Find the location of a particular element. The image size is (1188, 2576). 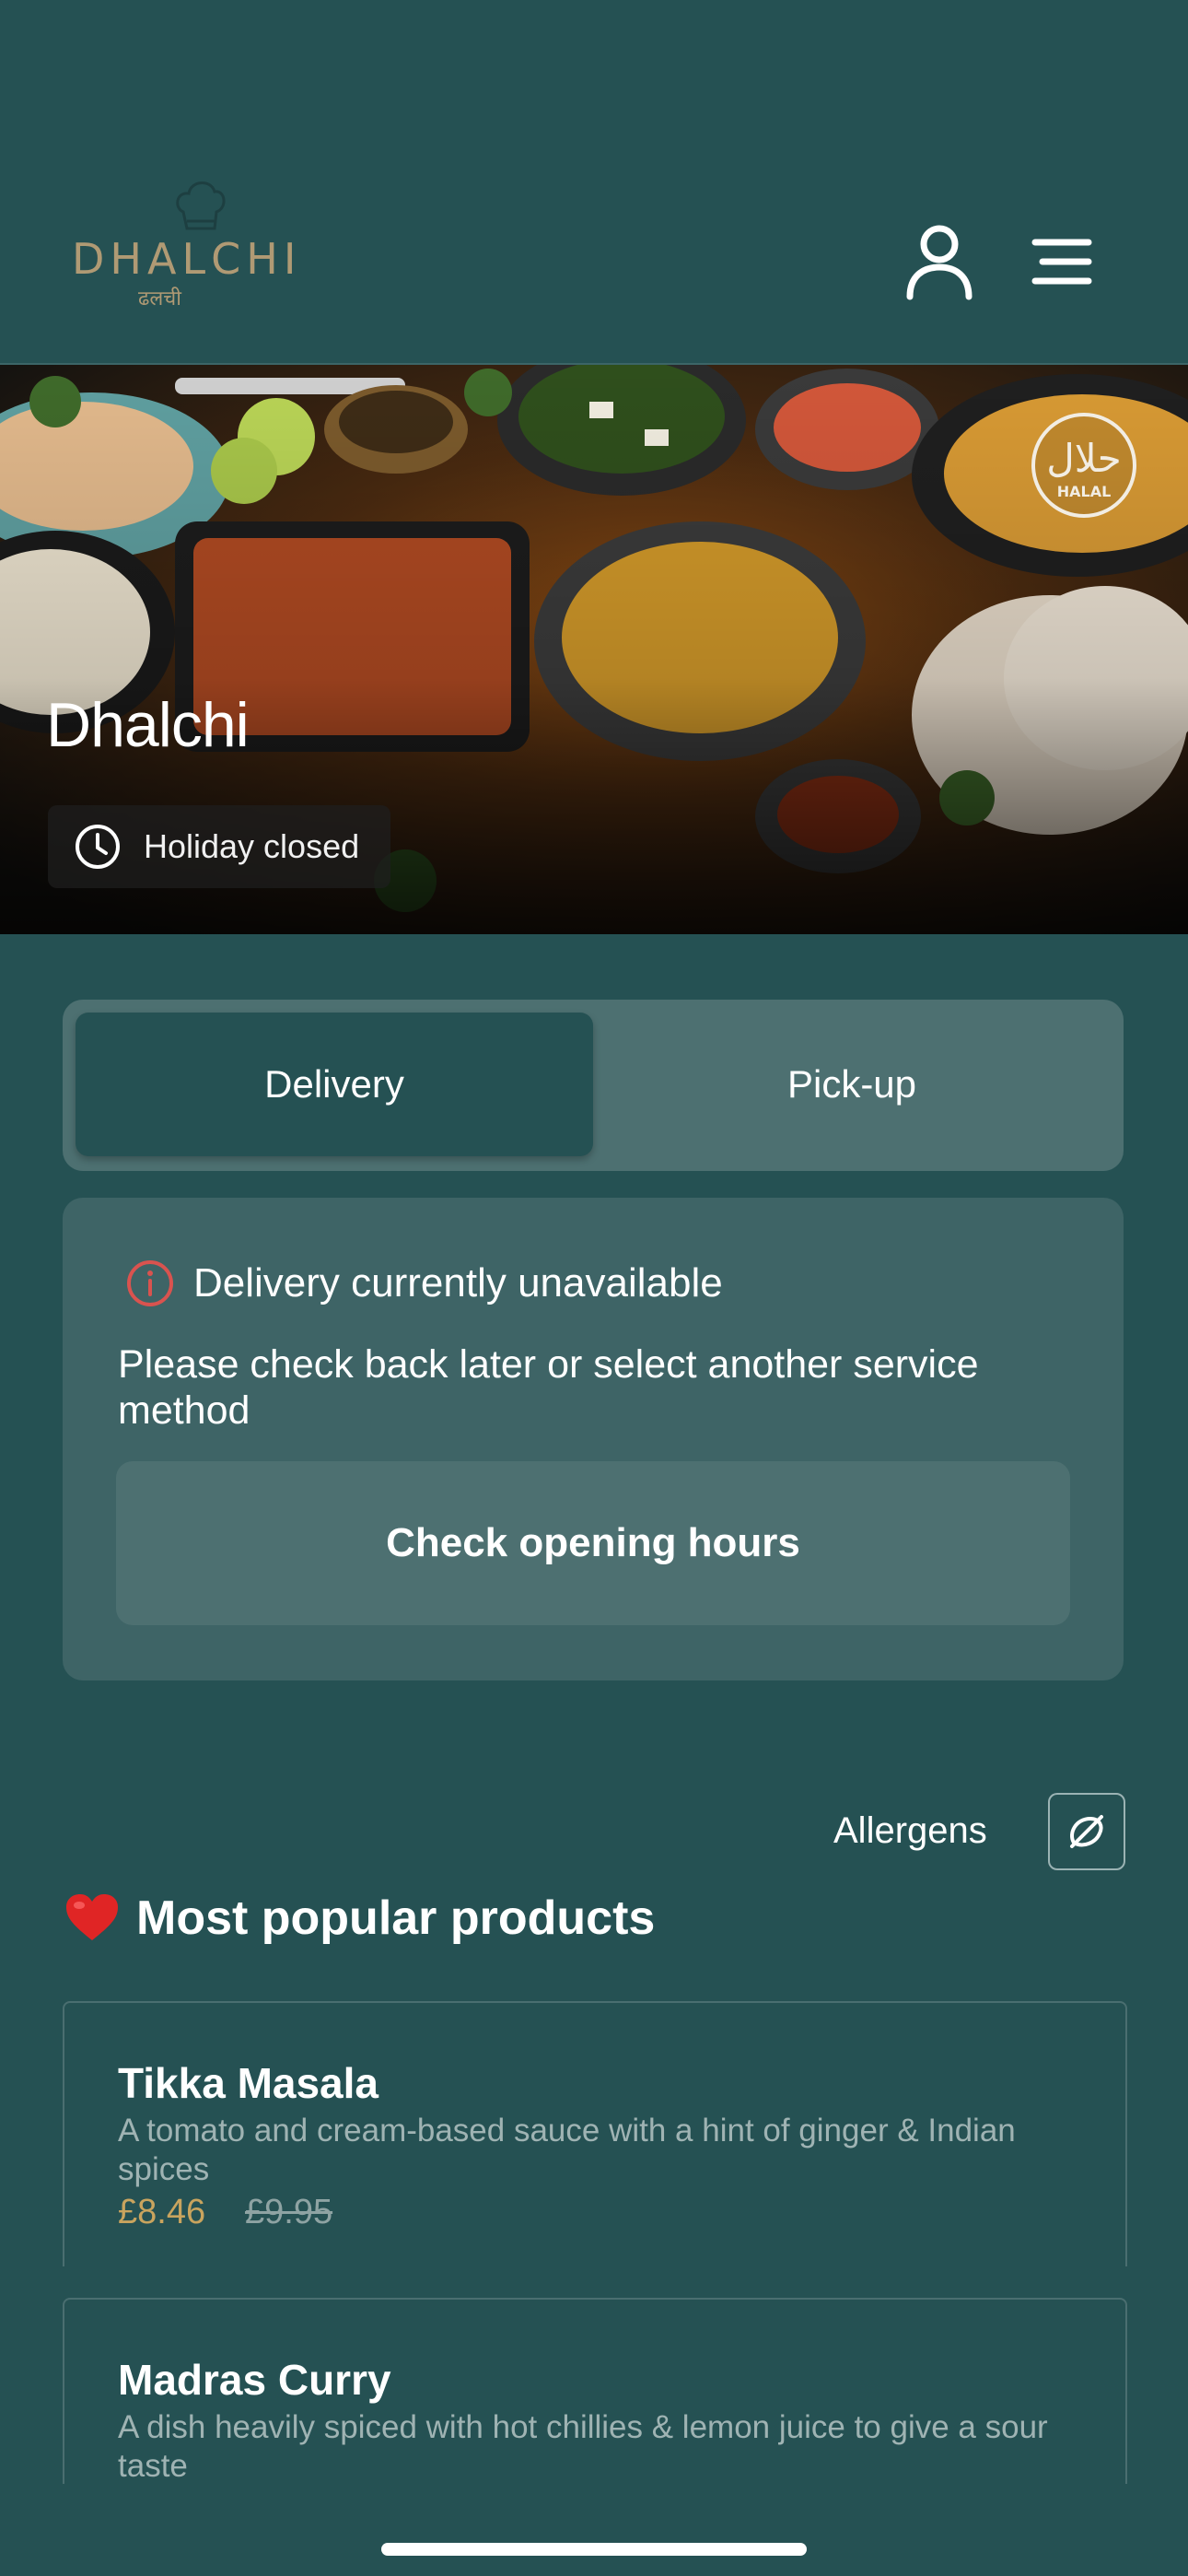

product-name: Tikka Masala is located at coordinates (249, 2083).